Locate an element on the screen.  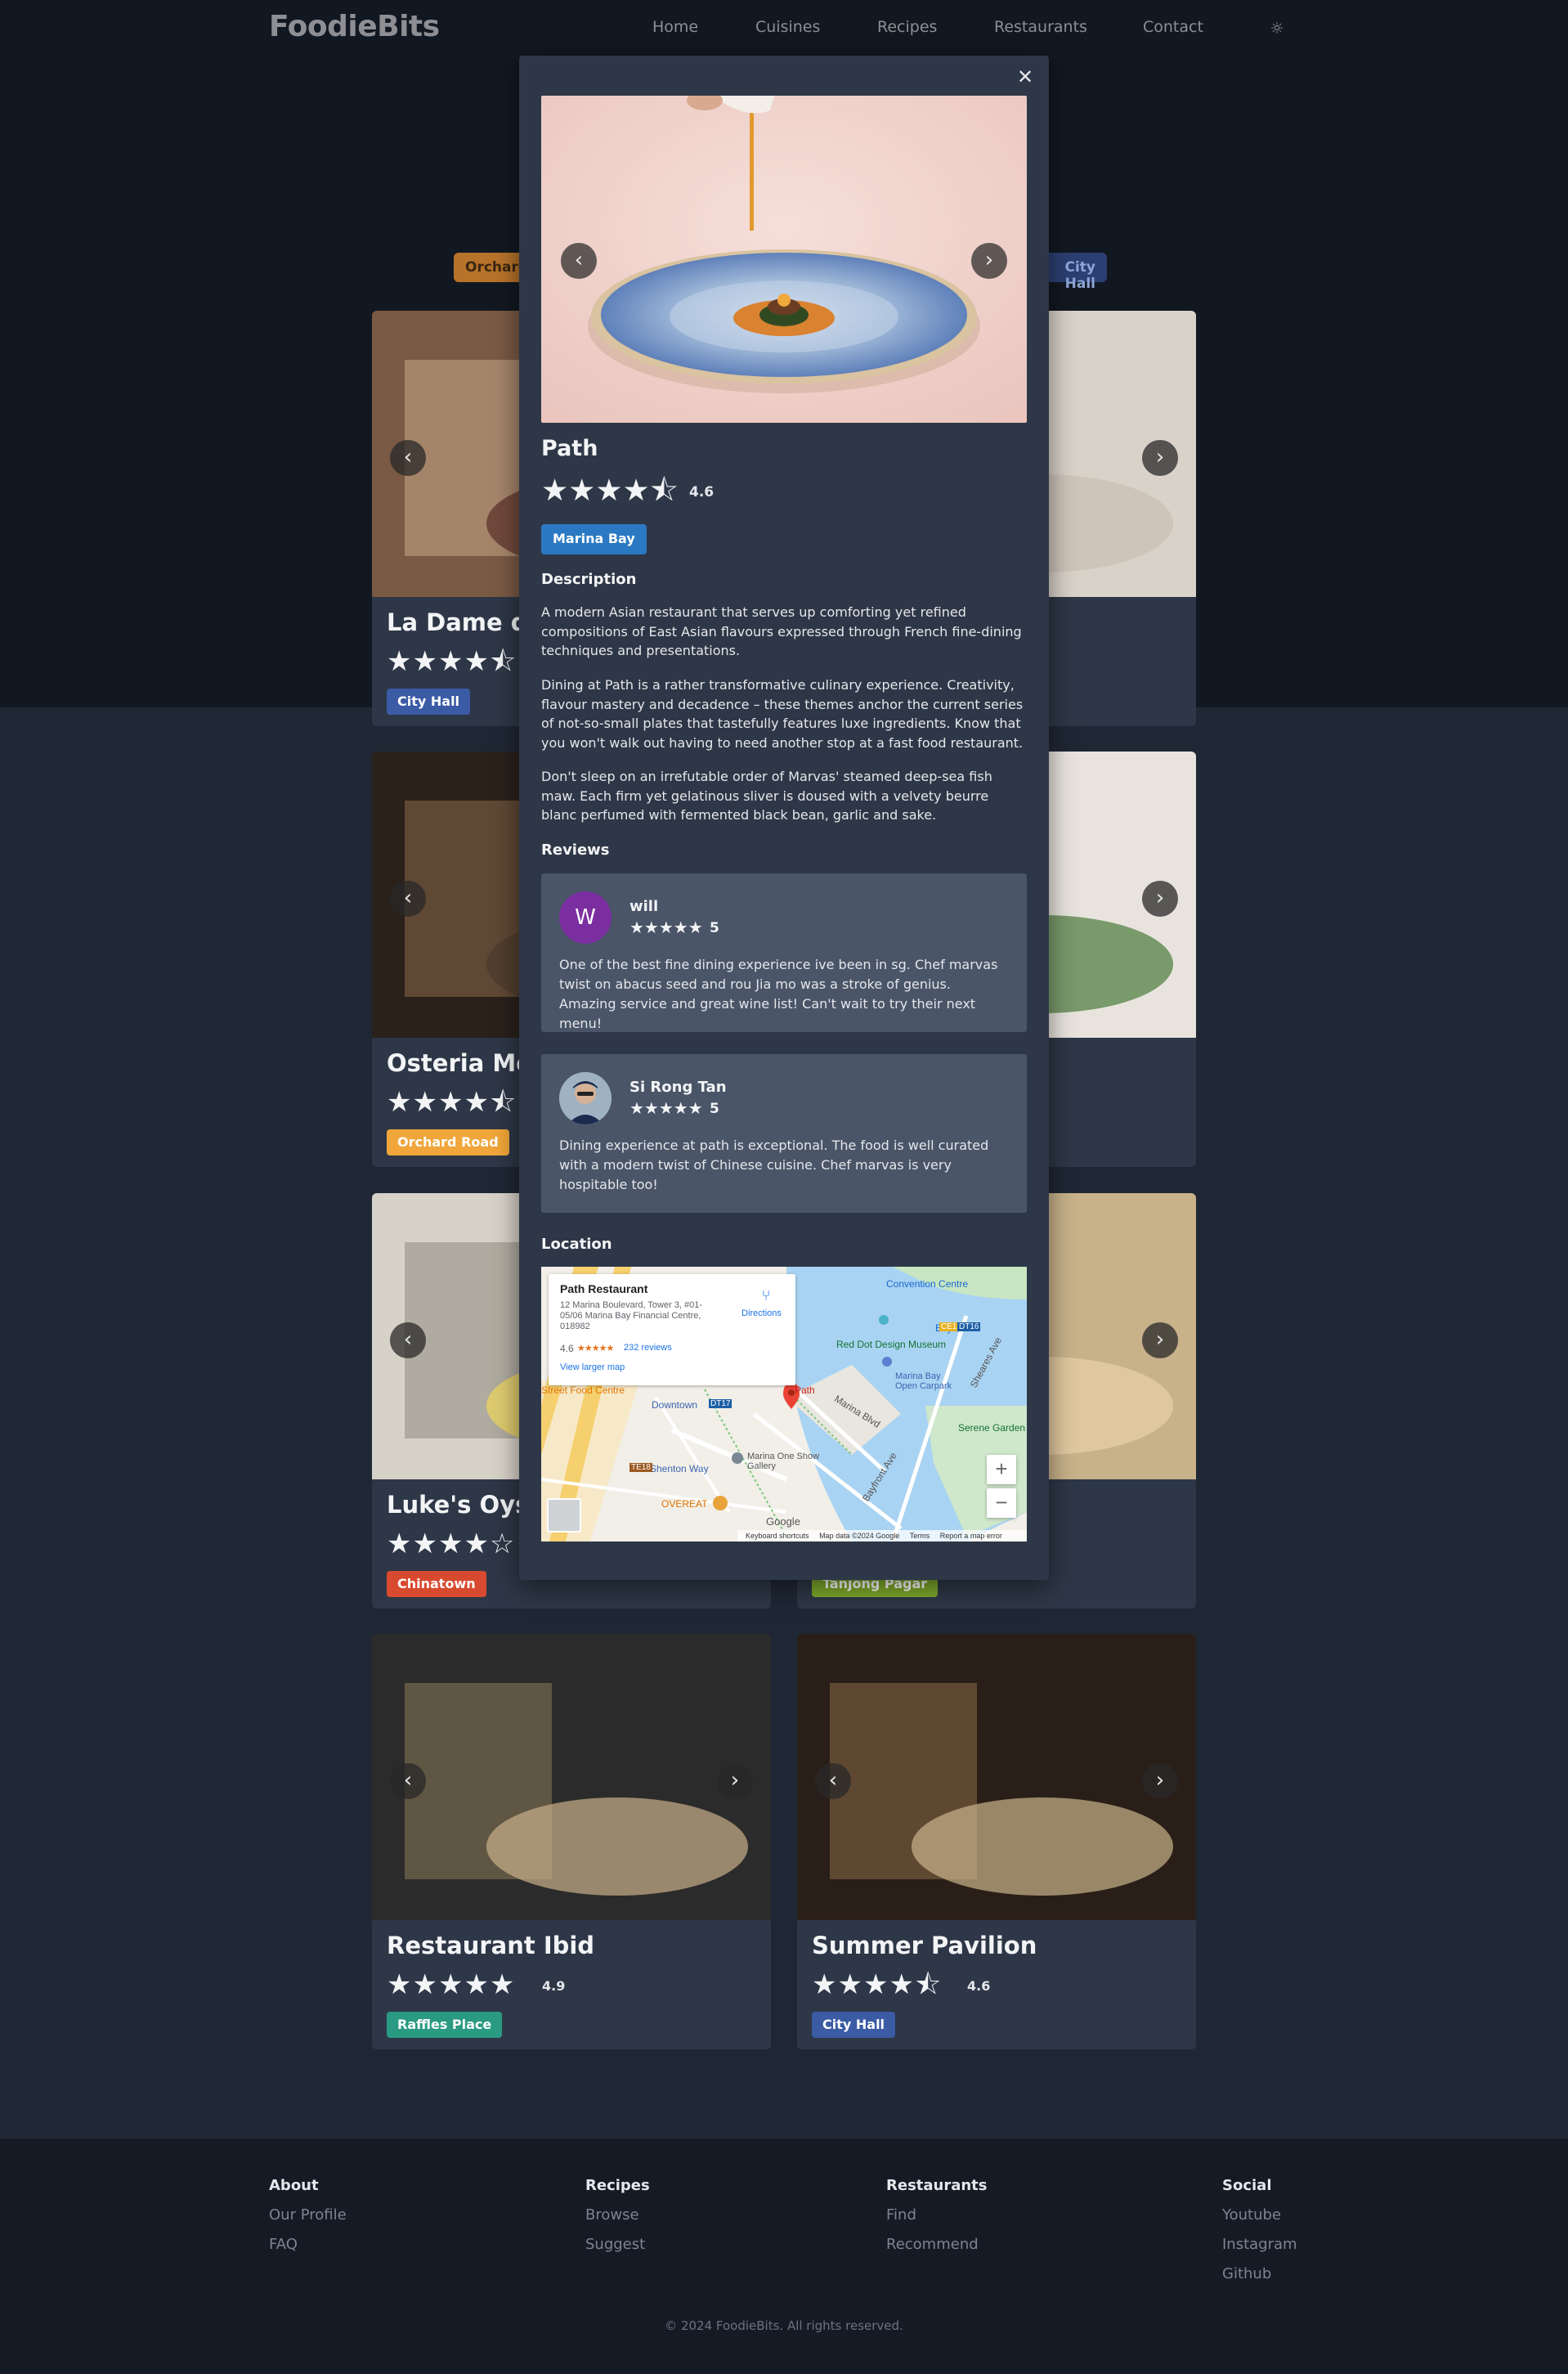
card-title: Summer Pavilion is located at coordinates (925, 1945).